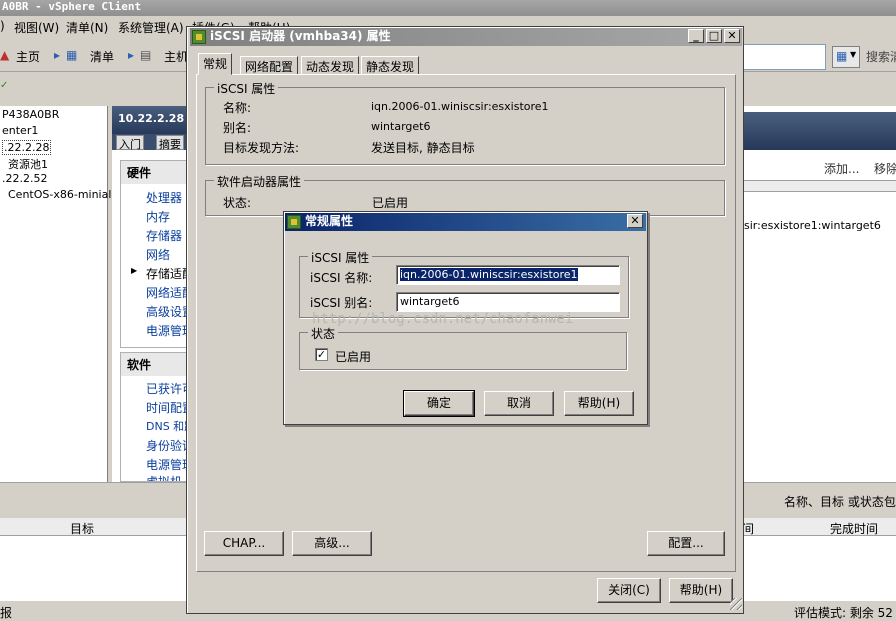  I want to click on general-dialog-titlebar: 常规属性 ✕, so click(465, 222).